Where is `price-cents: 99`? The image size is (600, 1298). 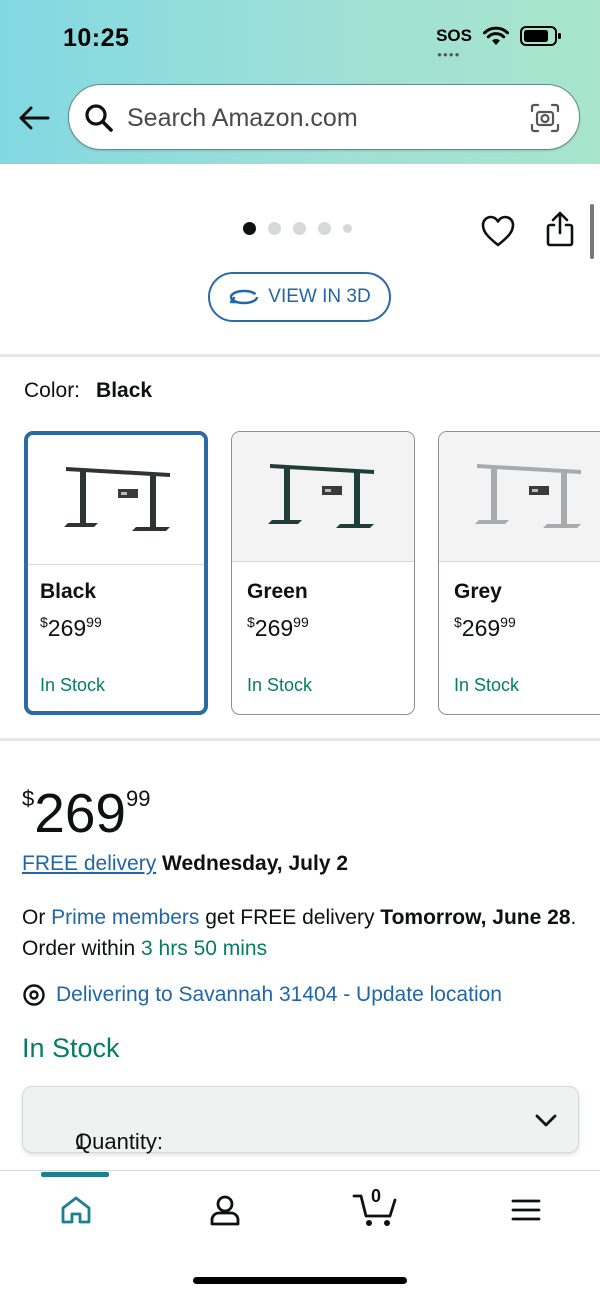
price-cents: 99 is located at coordinates (138, 798).